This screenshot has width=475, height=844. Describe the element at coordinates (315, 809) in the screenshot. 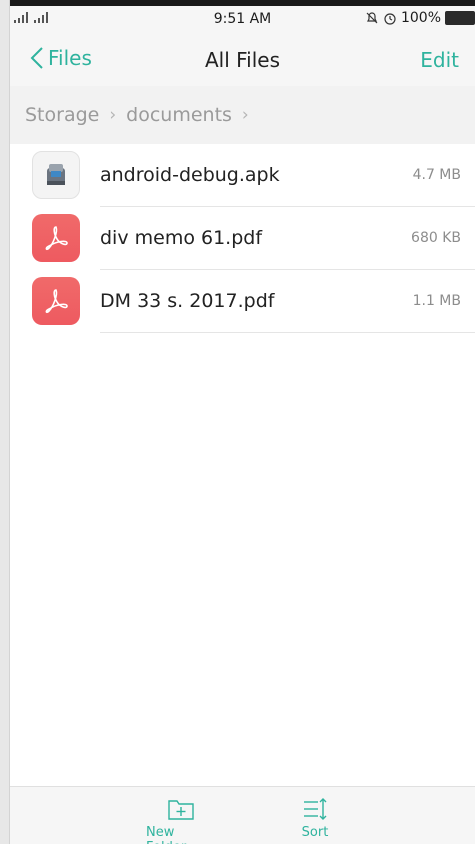

I see `sort-icon` at that location.